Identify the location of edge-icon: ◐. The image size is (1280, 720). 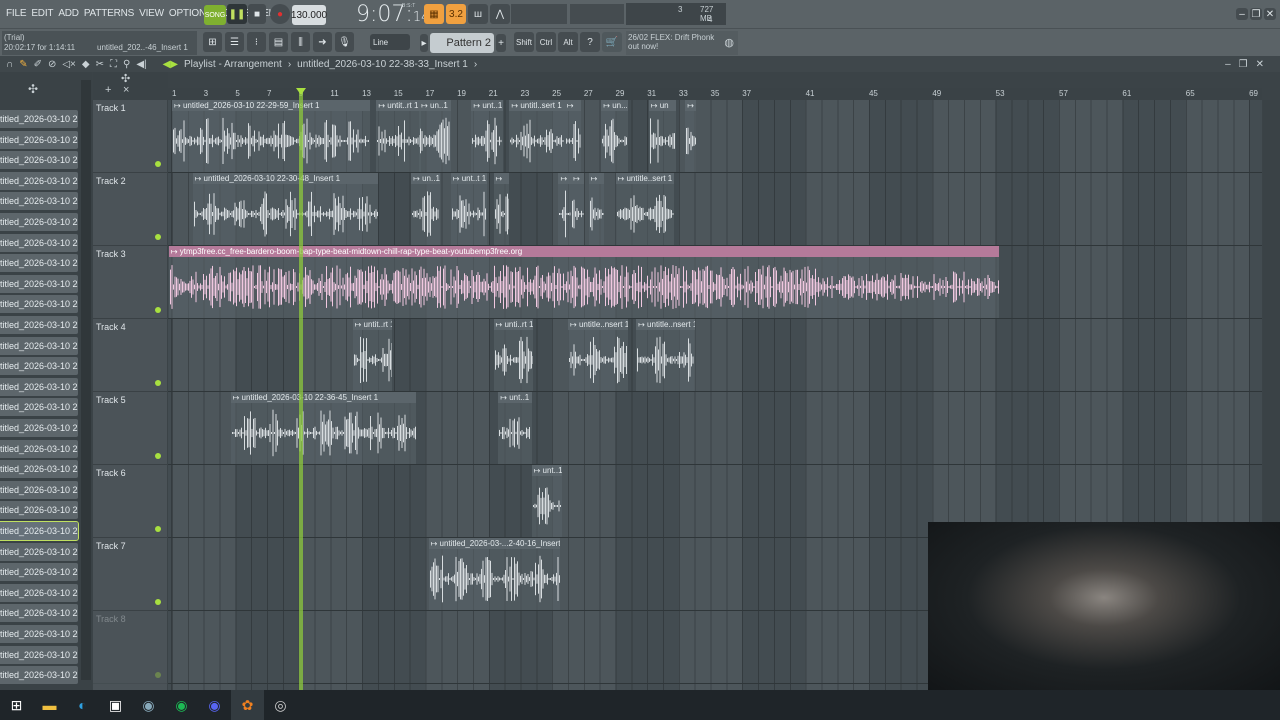
(82, 705).